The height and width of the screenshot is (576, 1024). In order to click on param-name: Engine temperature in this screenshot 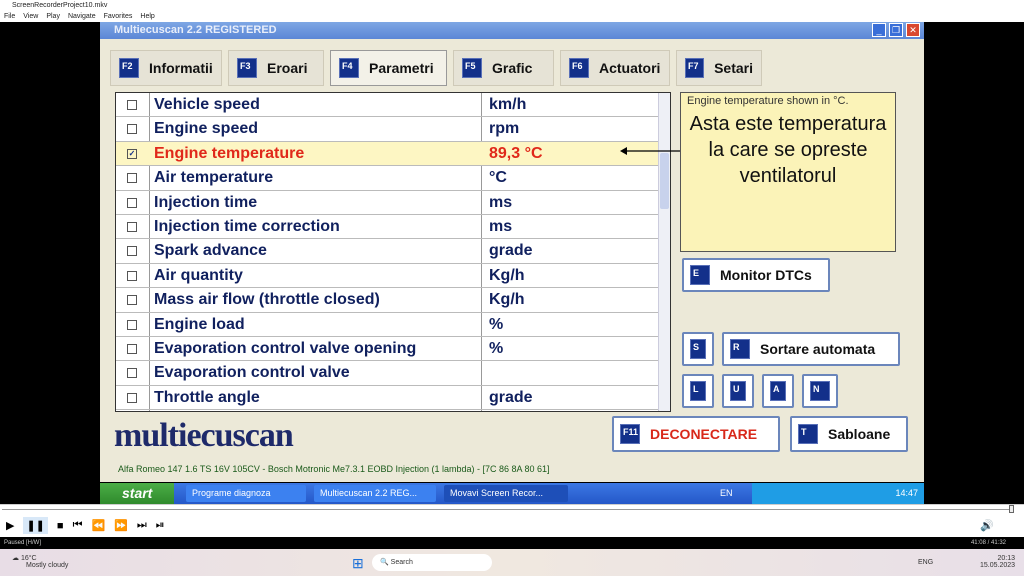, I will do `click(229, 153)`.